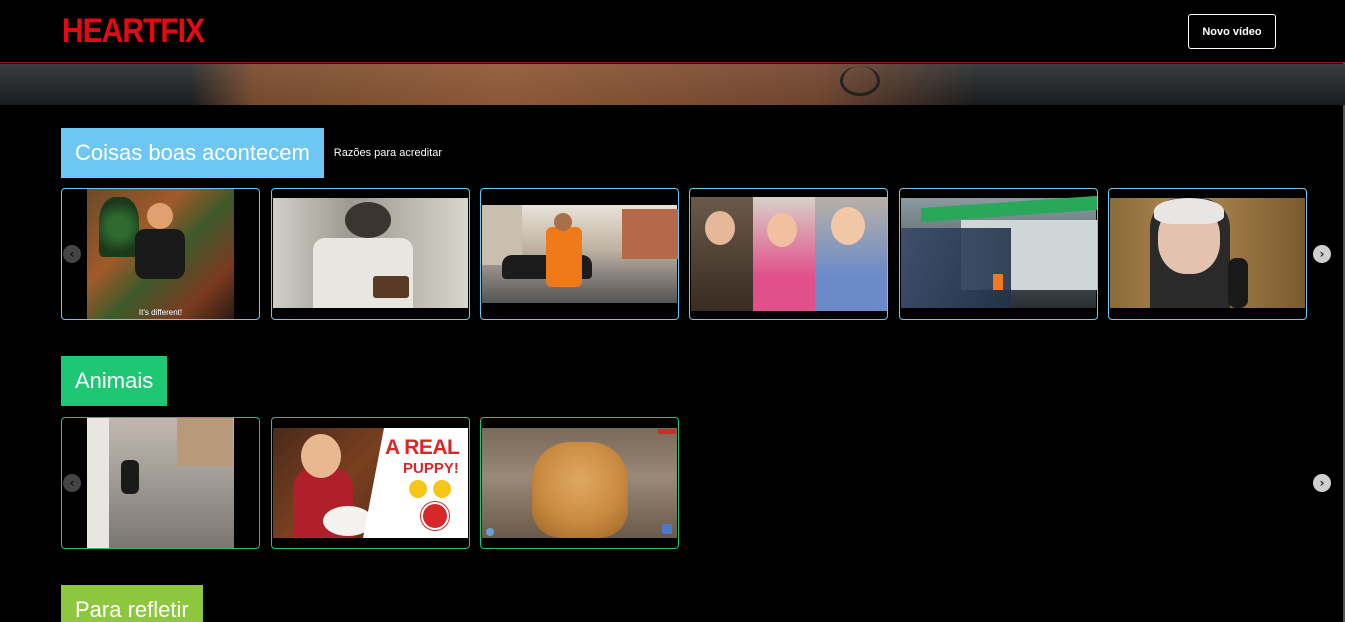 The height and width of the screenshot is (622, 1345). I want to click on section-title: Para refletir, so click(132, 603).